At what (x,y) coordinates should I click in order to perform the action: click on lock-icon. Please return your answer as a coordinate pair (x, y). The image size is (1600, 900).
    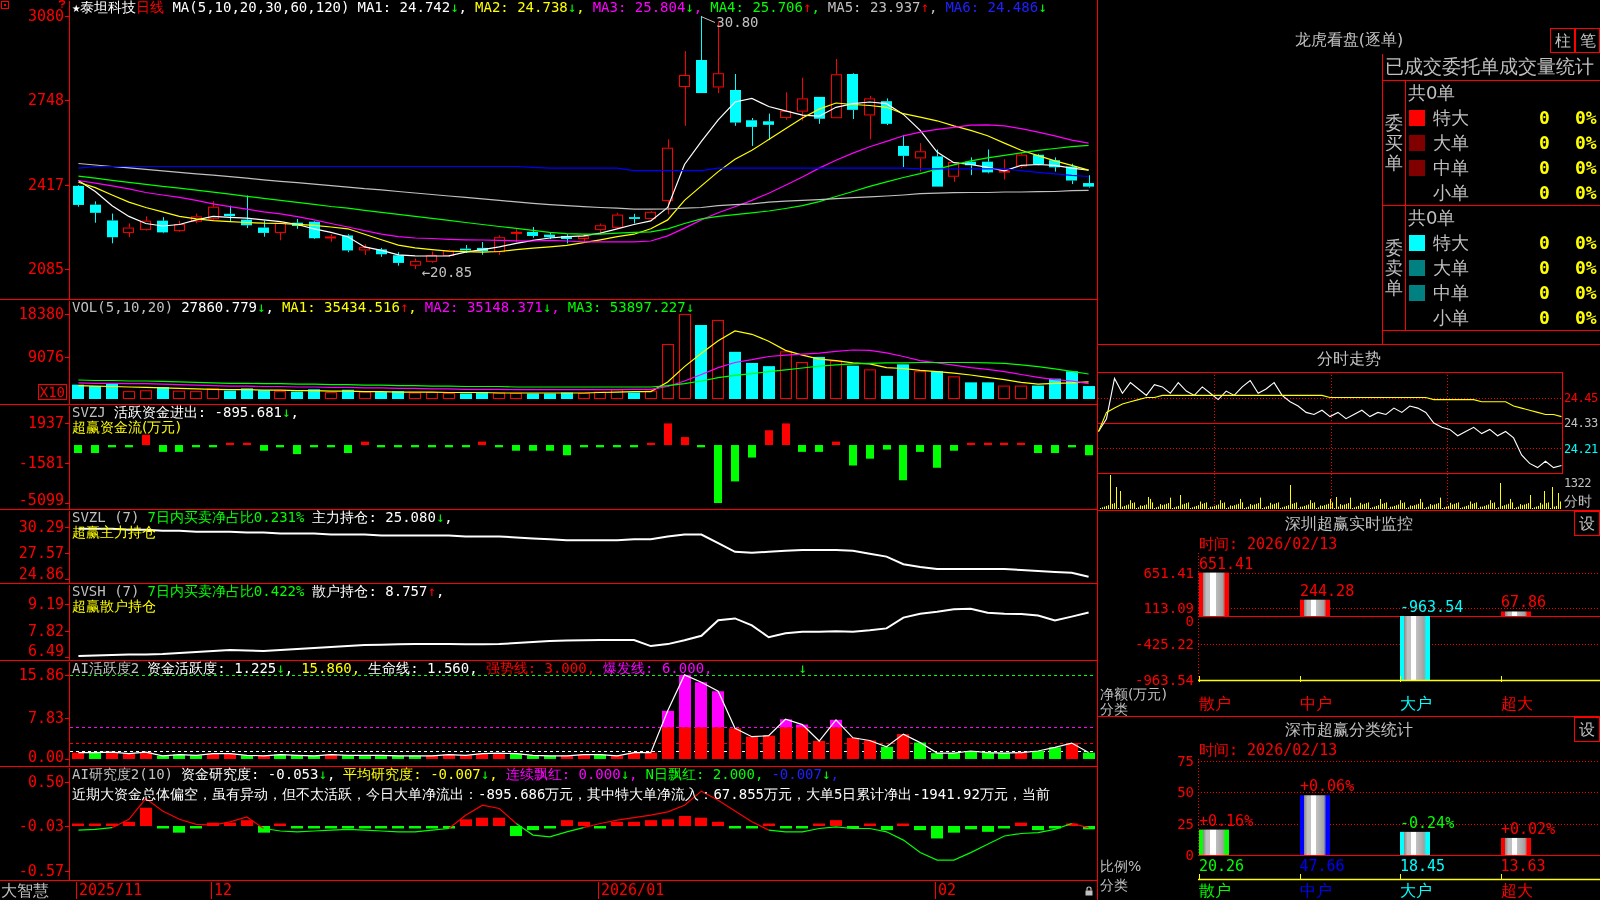
    Looking at the image, I should click on (1089, 890).